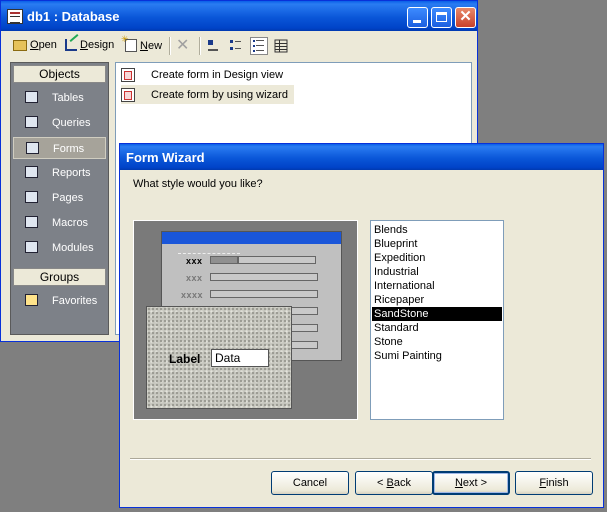 The width and height of the screenshot is (607, 512). What do you see at coordinates (31, 300) in the screenshot?
I see `favorites-icon` at bounding box center [31, 300].